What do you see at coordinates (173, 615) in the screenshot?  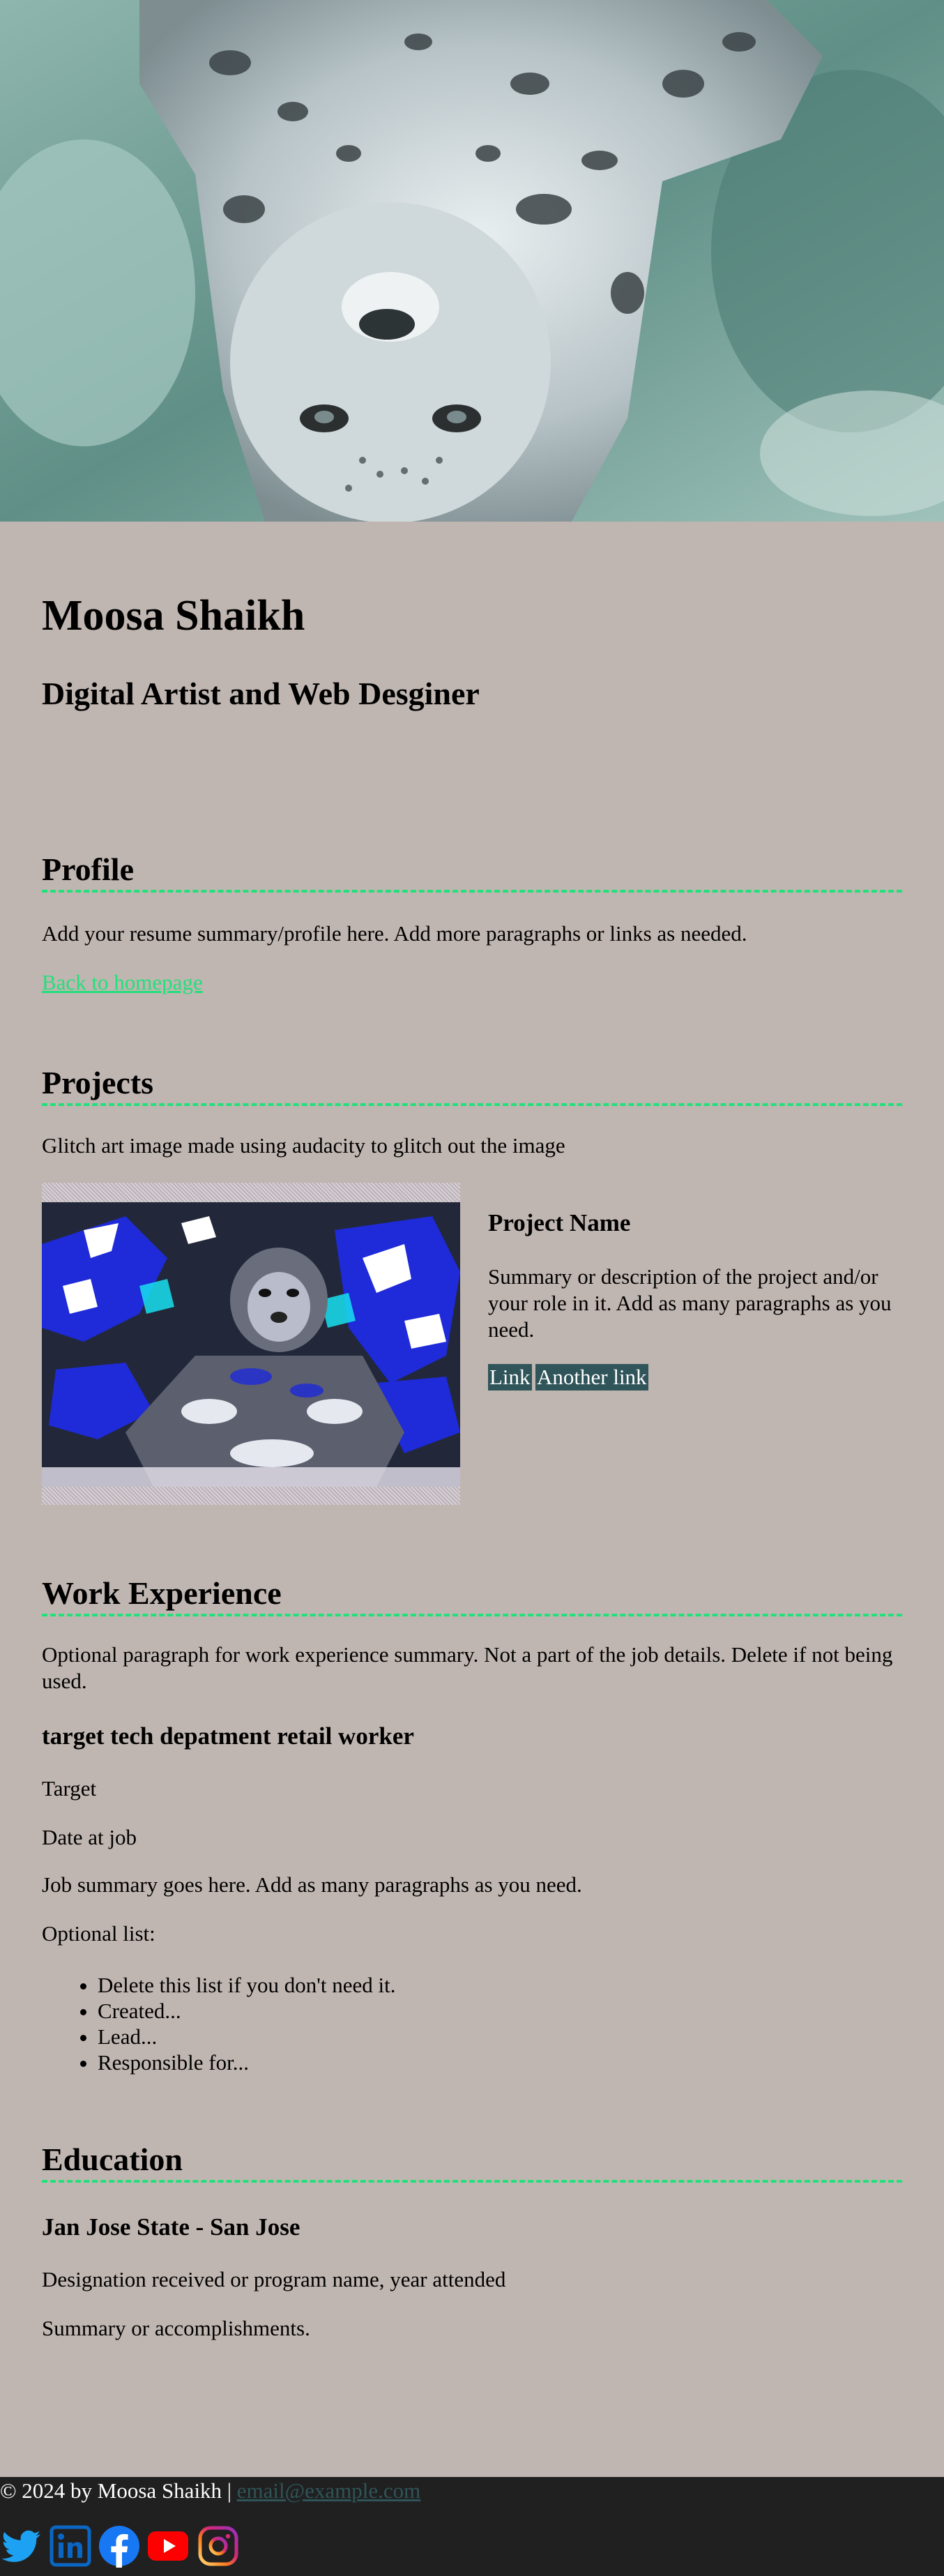 I see `site-name: Moosa Shaikh` at bounding box center [173, 615].